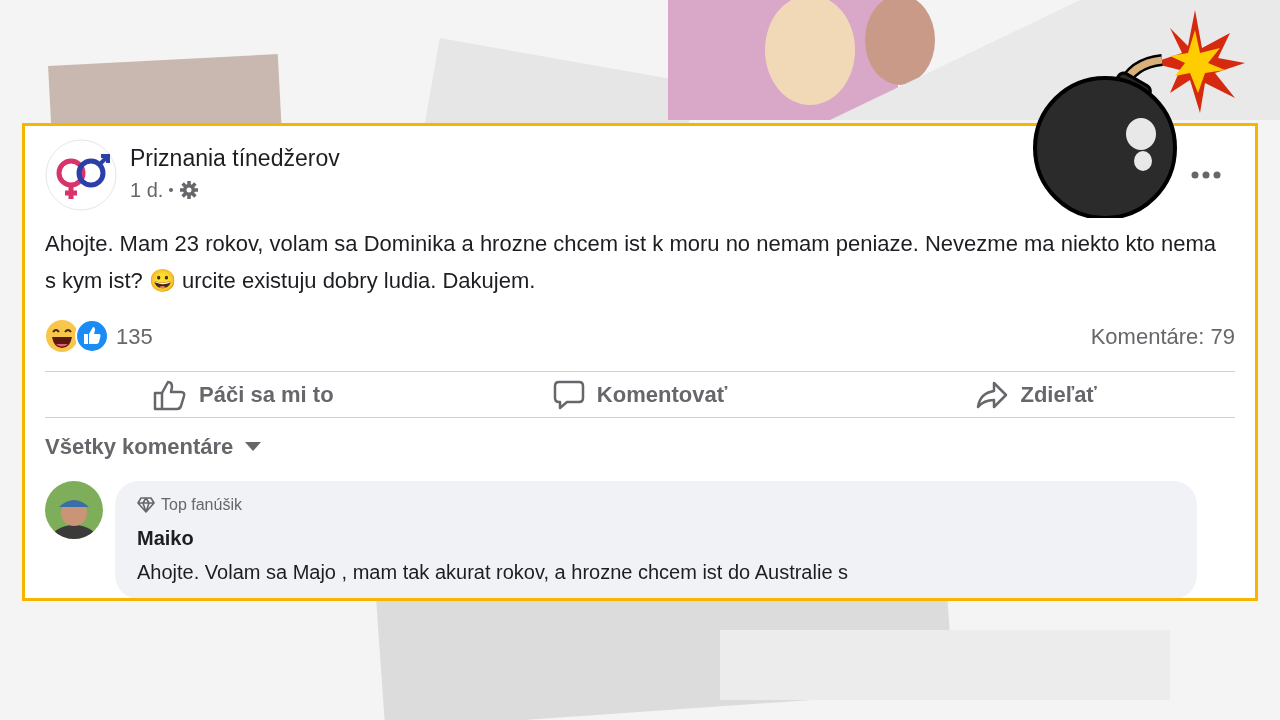  What do you see at coordinates (992, 394) in the screenshot?
I see `share-arrow-icon` at bounding box center [992, 394].